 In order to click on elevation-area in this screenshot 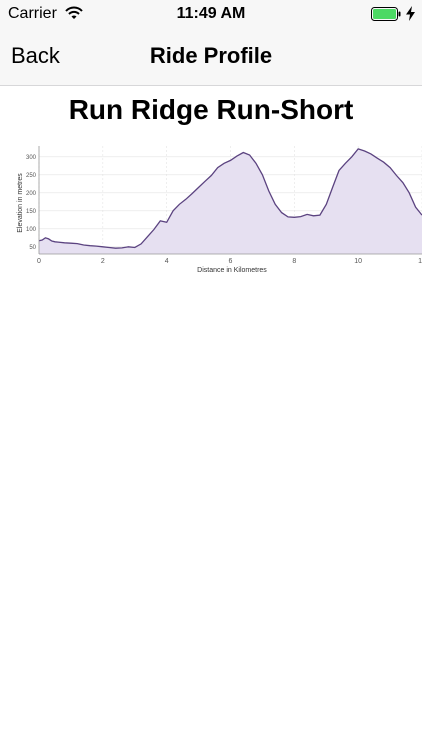, I will do `click(230, 201)`.